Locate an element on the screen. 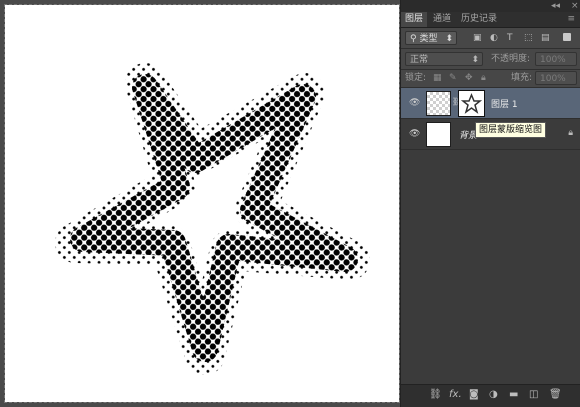 This screenshot has width=580, height=407. panel-menu-icon: ≡ is located at coordinates (571, 19).